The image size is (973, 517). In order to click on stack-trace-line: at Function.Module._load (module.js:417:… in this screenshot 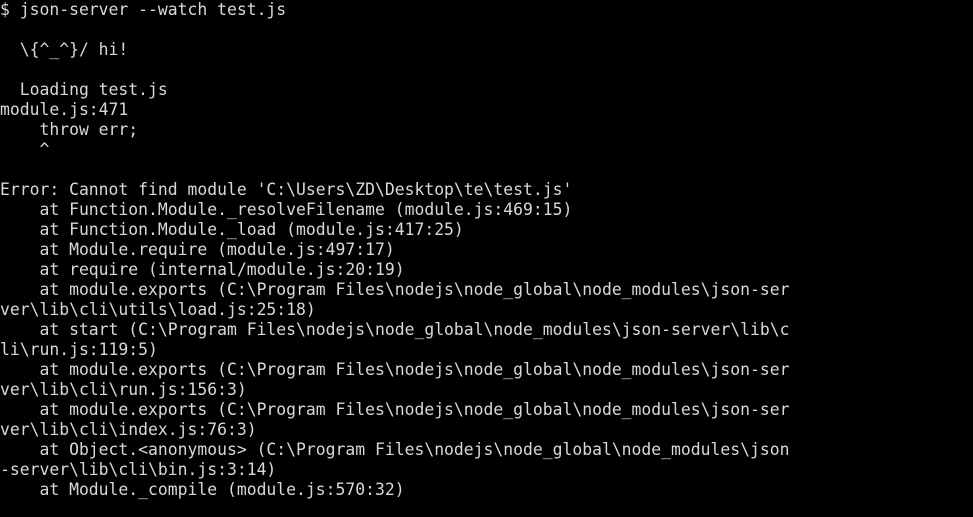, I will do `click(232, 229)`.